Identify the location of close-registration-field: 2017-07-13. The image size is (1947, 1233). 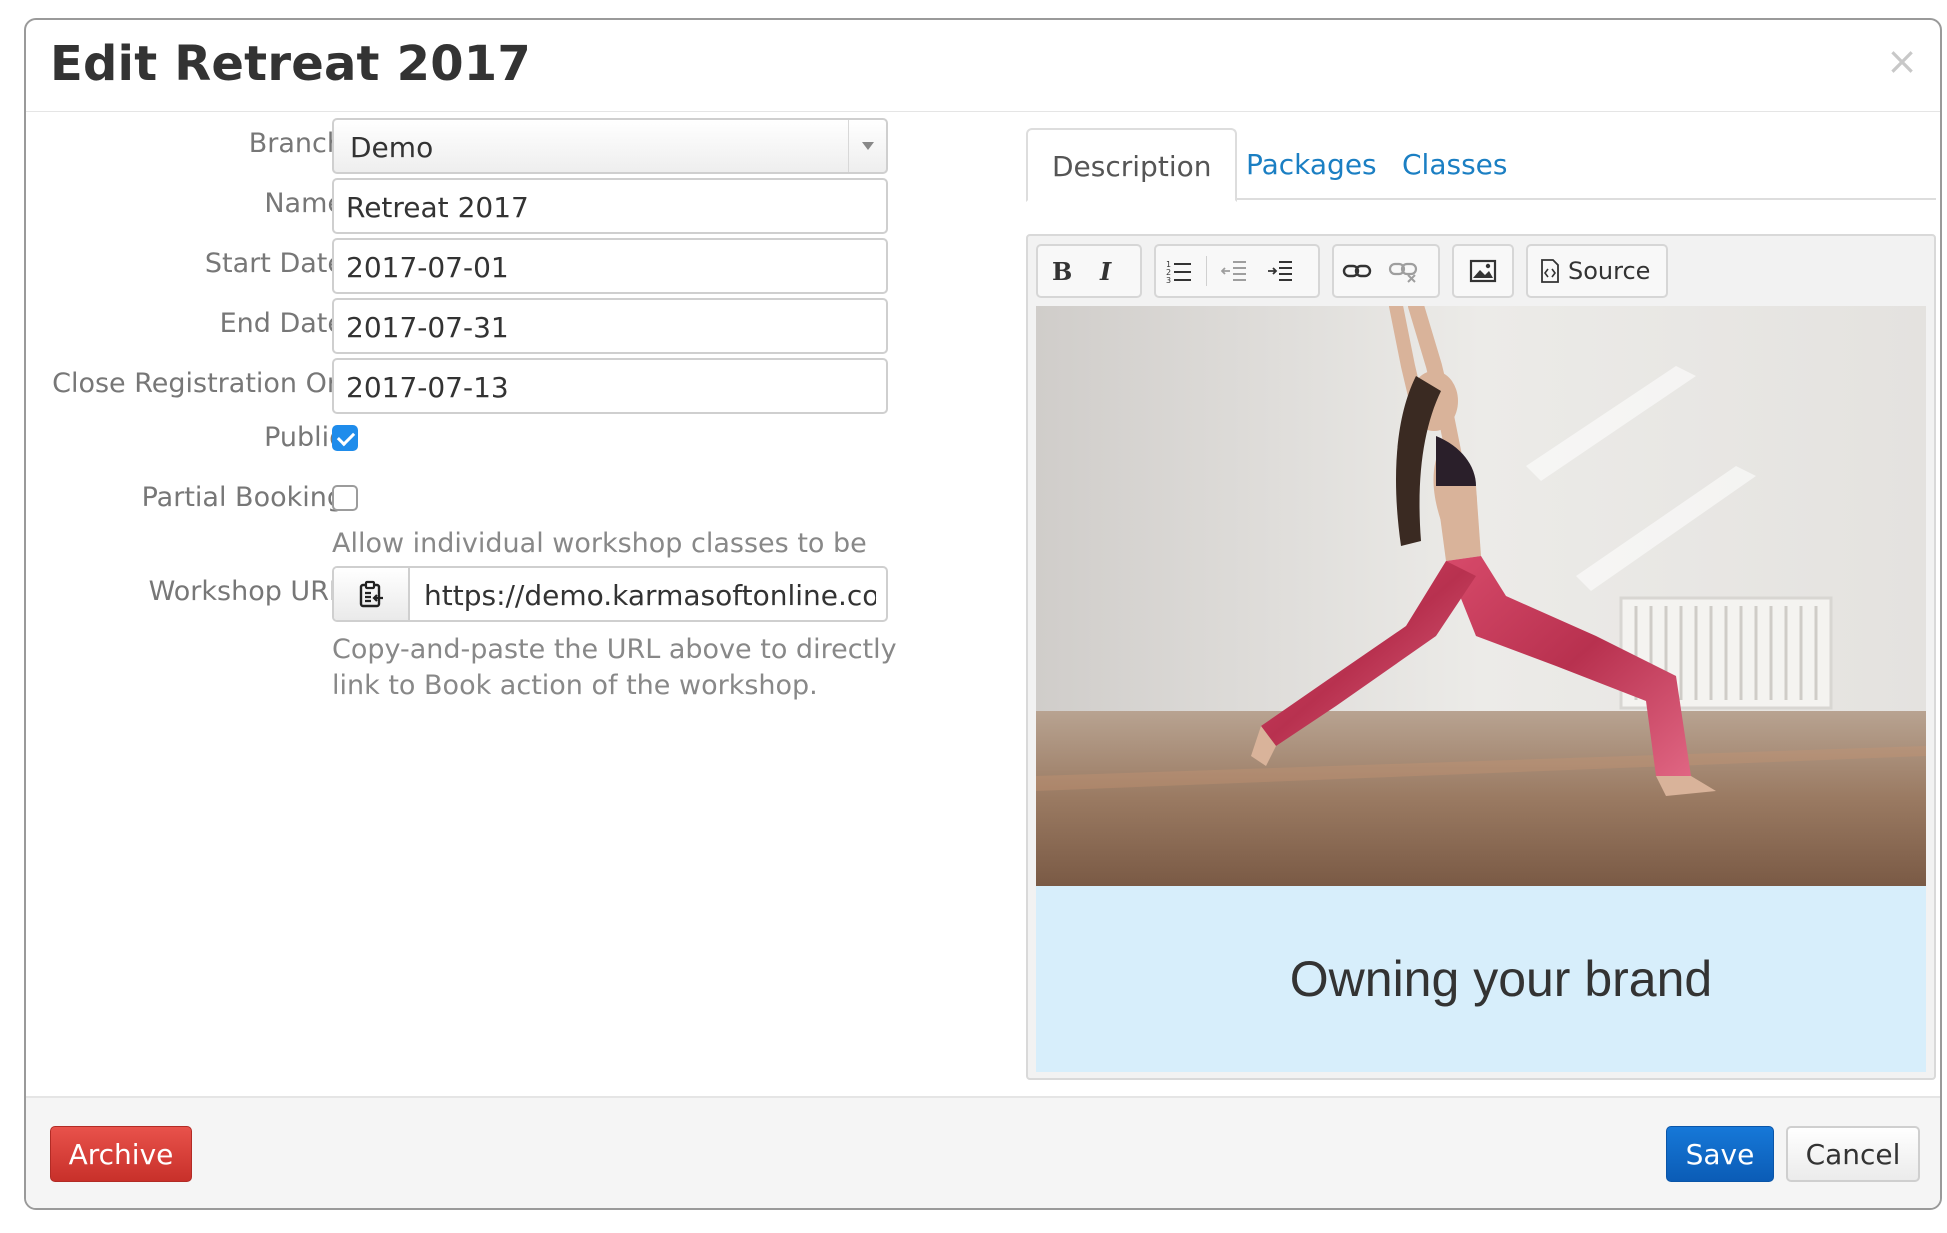
(610, 386).